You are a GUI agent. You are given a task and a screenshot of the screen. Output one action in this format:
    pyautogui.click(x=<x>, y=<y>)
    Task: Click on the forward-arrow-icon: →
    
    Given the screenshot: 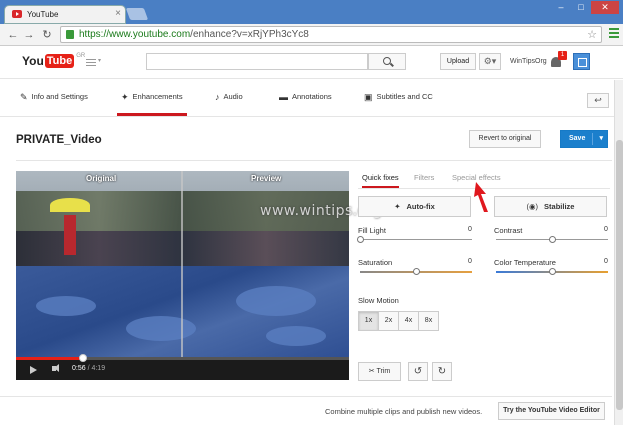 What is the action you would take?
    pyautogui.click(x=29, y=35)
    